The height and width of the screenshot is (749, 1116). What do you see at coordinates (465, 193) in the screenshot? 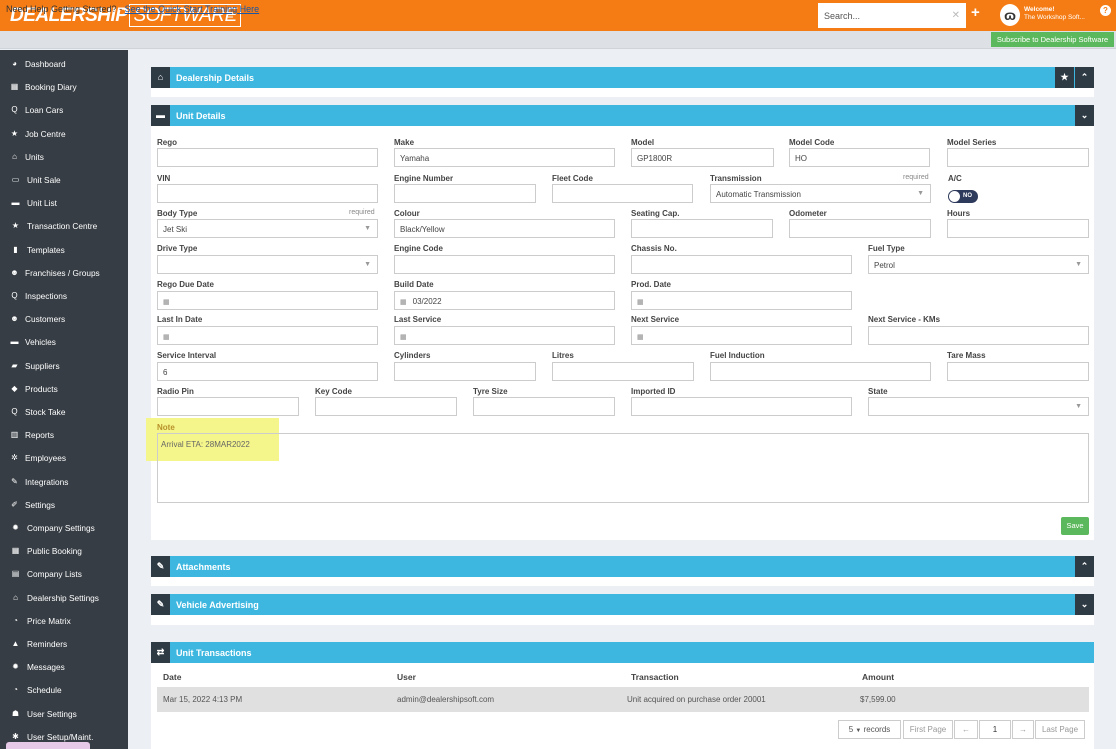
I see `engine-number-input` at bounding box center [465, 193].